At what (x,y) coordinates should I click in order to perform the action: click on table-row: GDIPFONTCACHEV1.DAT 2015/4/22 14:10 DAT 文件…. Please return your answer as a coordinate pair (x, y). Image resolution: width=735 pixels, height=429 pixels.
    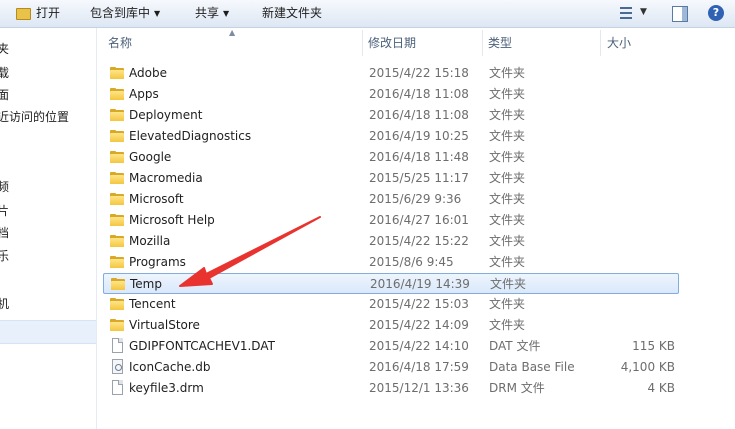
    Looking at the image, I should click on (391, 346).